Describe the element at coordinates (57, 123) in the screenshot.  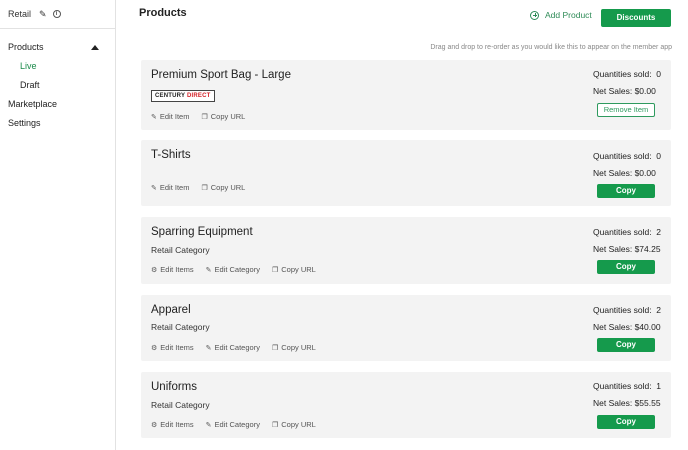
I see `sidebar-item-settings: Settings` at that location.